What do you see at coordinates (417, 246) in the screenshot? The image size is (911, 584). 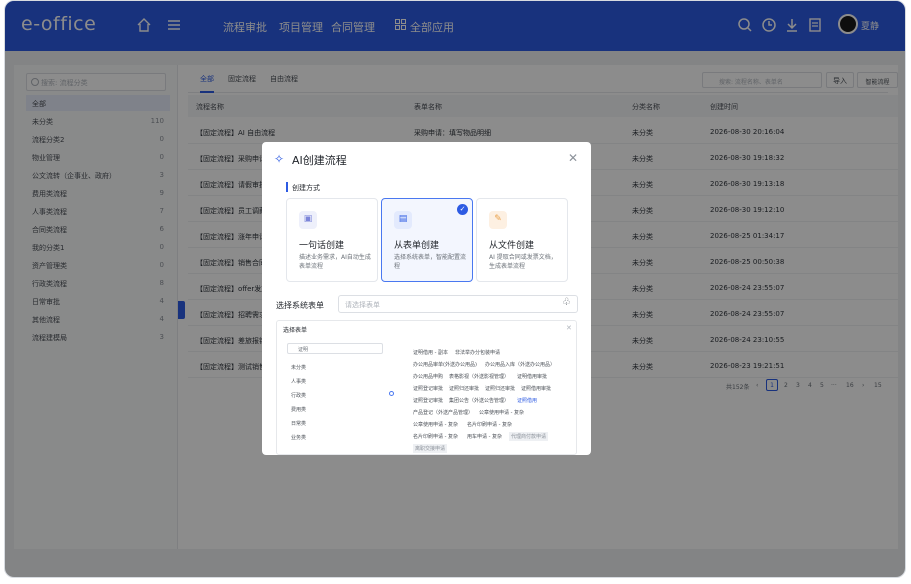 I see `option-title: 从表单创建` at bounding box center [417, 246].